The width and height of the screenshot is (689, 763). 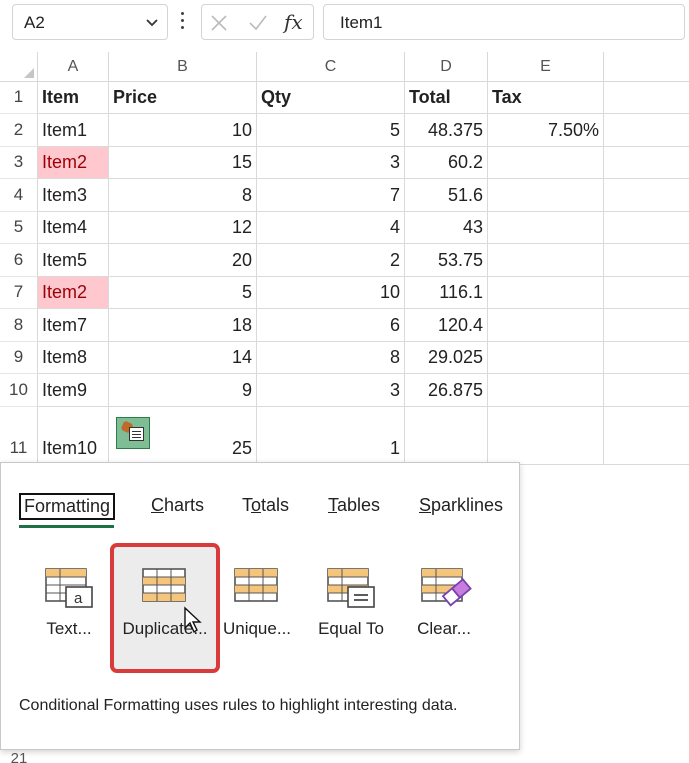 What do you see at coordinates (646, 293) in the screenshot?
I see `cell-f7` at bounding box center [646, 293].